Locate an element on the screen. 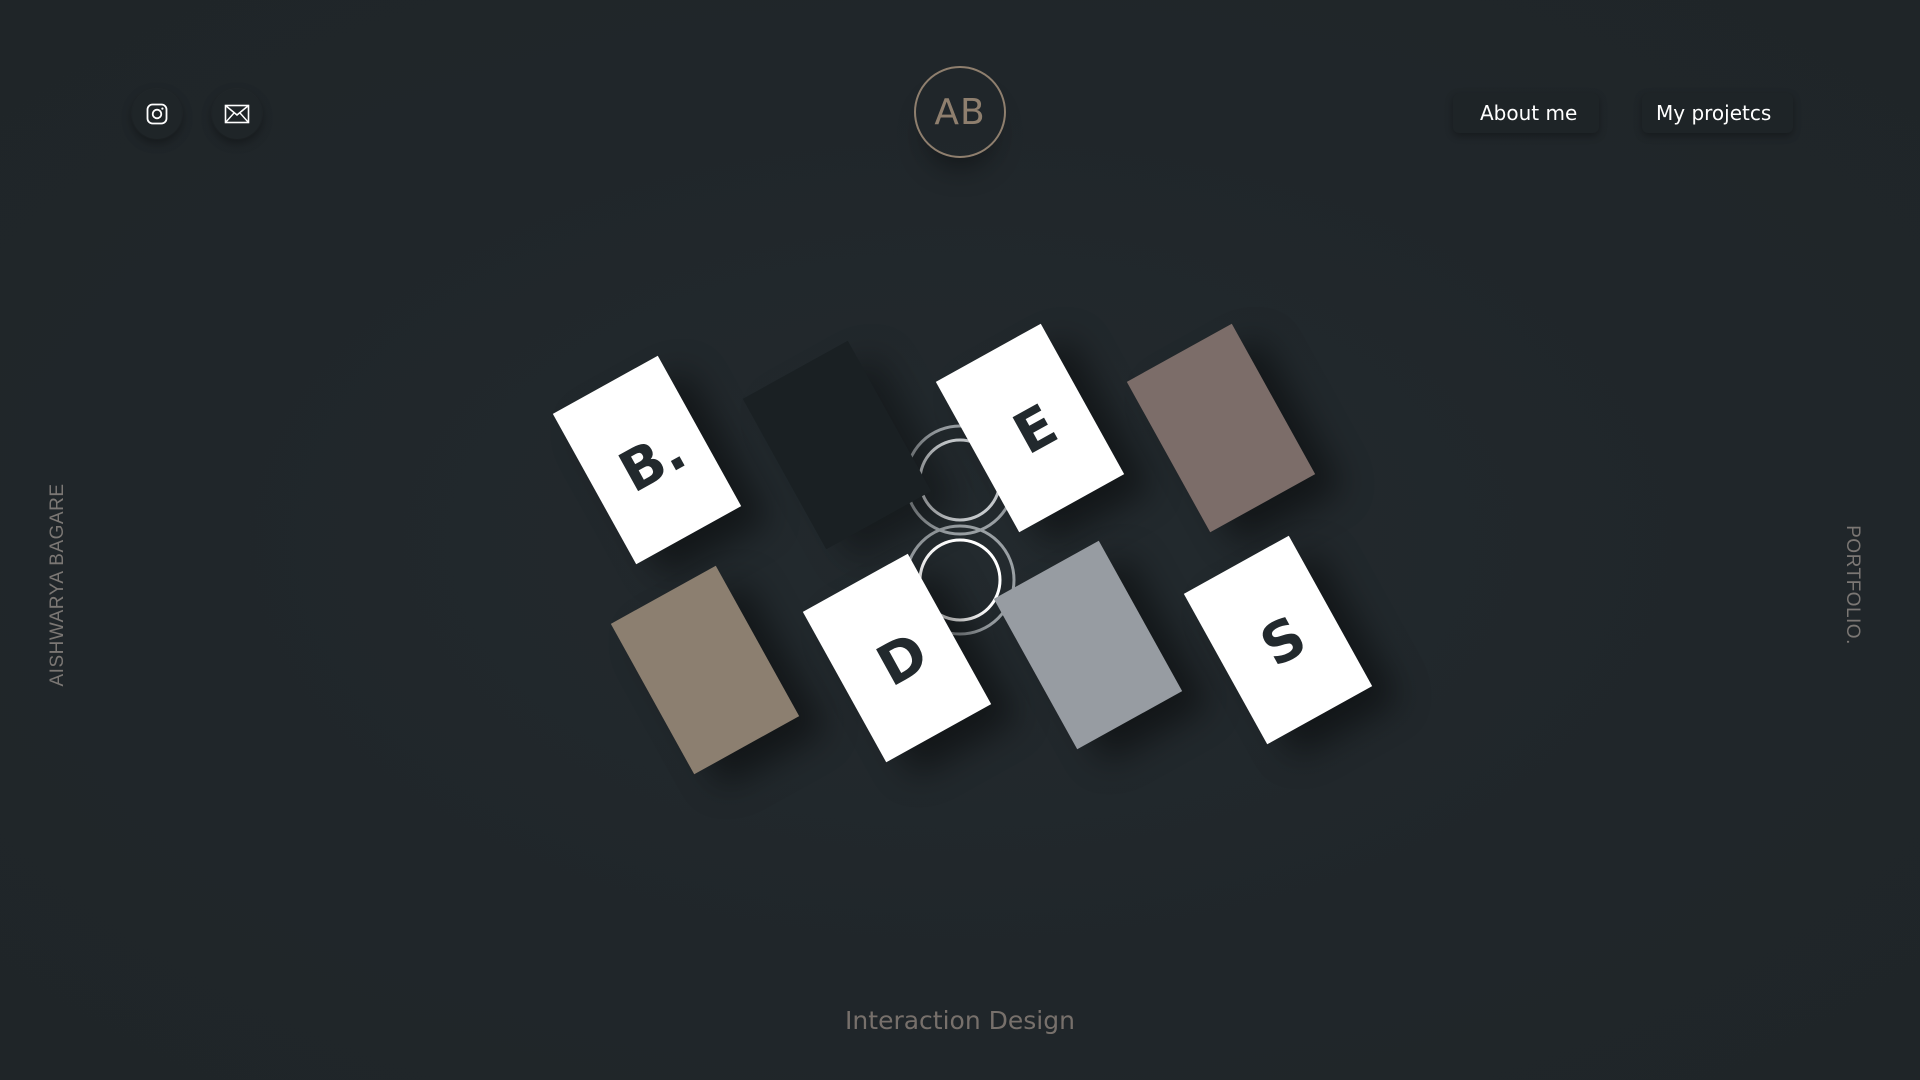 Image resolution: width=1920 pixels, height=1080 pixels. my-projects-button: My projetcs is located at coordinates (1717, 113).